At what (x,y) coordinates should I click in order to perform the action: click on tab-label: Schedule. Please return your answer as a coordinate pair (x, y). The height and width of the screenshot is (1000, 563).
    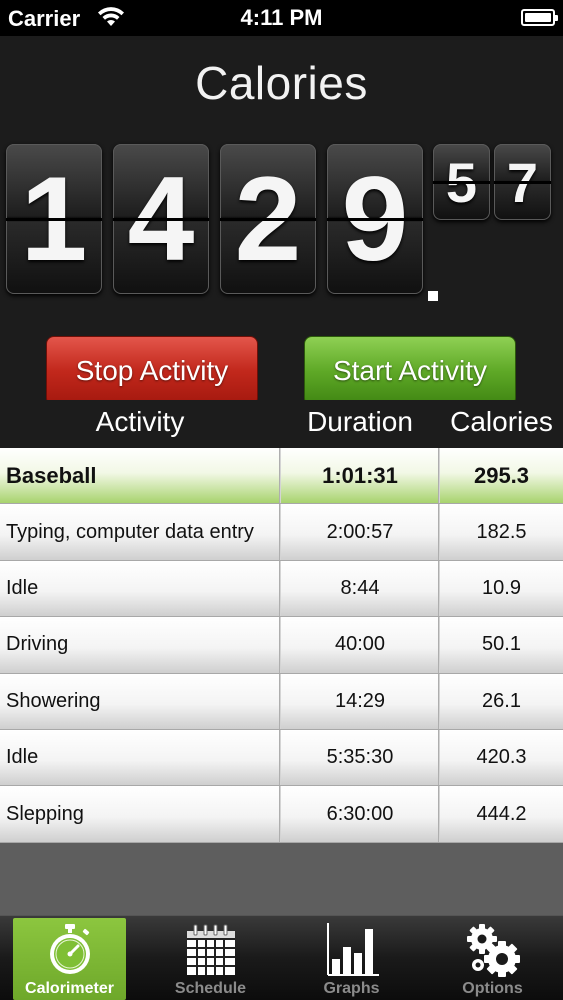
    Looking at the image, I should click on (210, 988).